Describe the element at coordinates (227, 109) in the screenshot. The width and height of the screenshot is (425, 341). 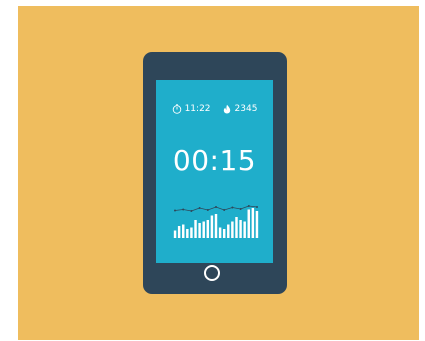
I see `flame-icon` at that location.